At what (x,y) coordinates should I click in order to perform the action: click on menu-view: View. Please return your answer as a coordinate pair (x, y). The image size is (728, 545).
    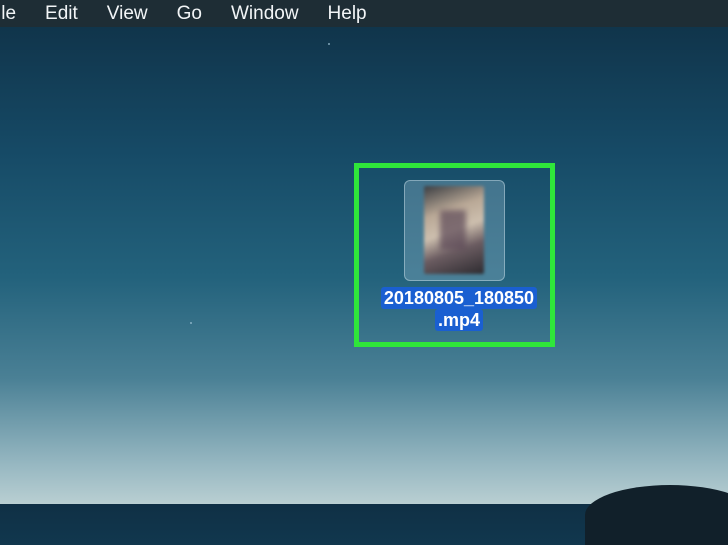
    Looking at the image, I should click on (127, 13).